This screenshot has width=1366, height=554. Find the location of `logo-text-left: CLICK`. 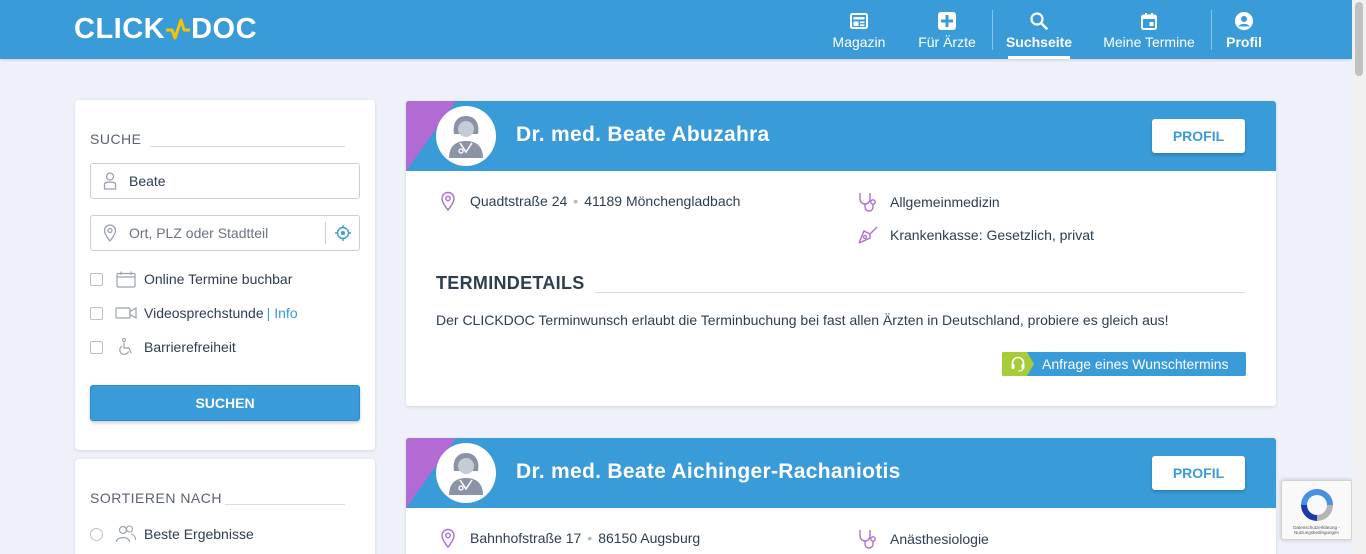

logo-text-left: CLICK is located at coordinates (120, 28).